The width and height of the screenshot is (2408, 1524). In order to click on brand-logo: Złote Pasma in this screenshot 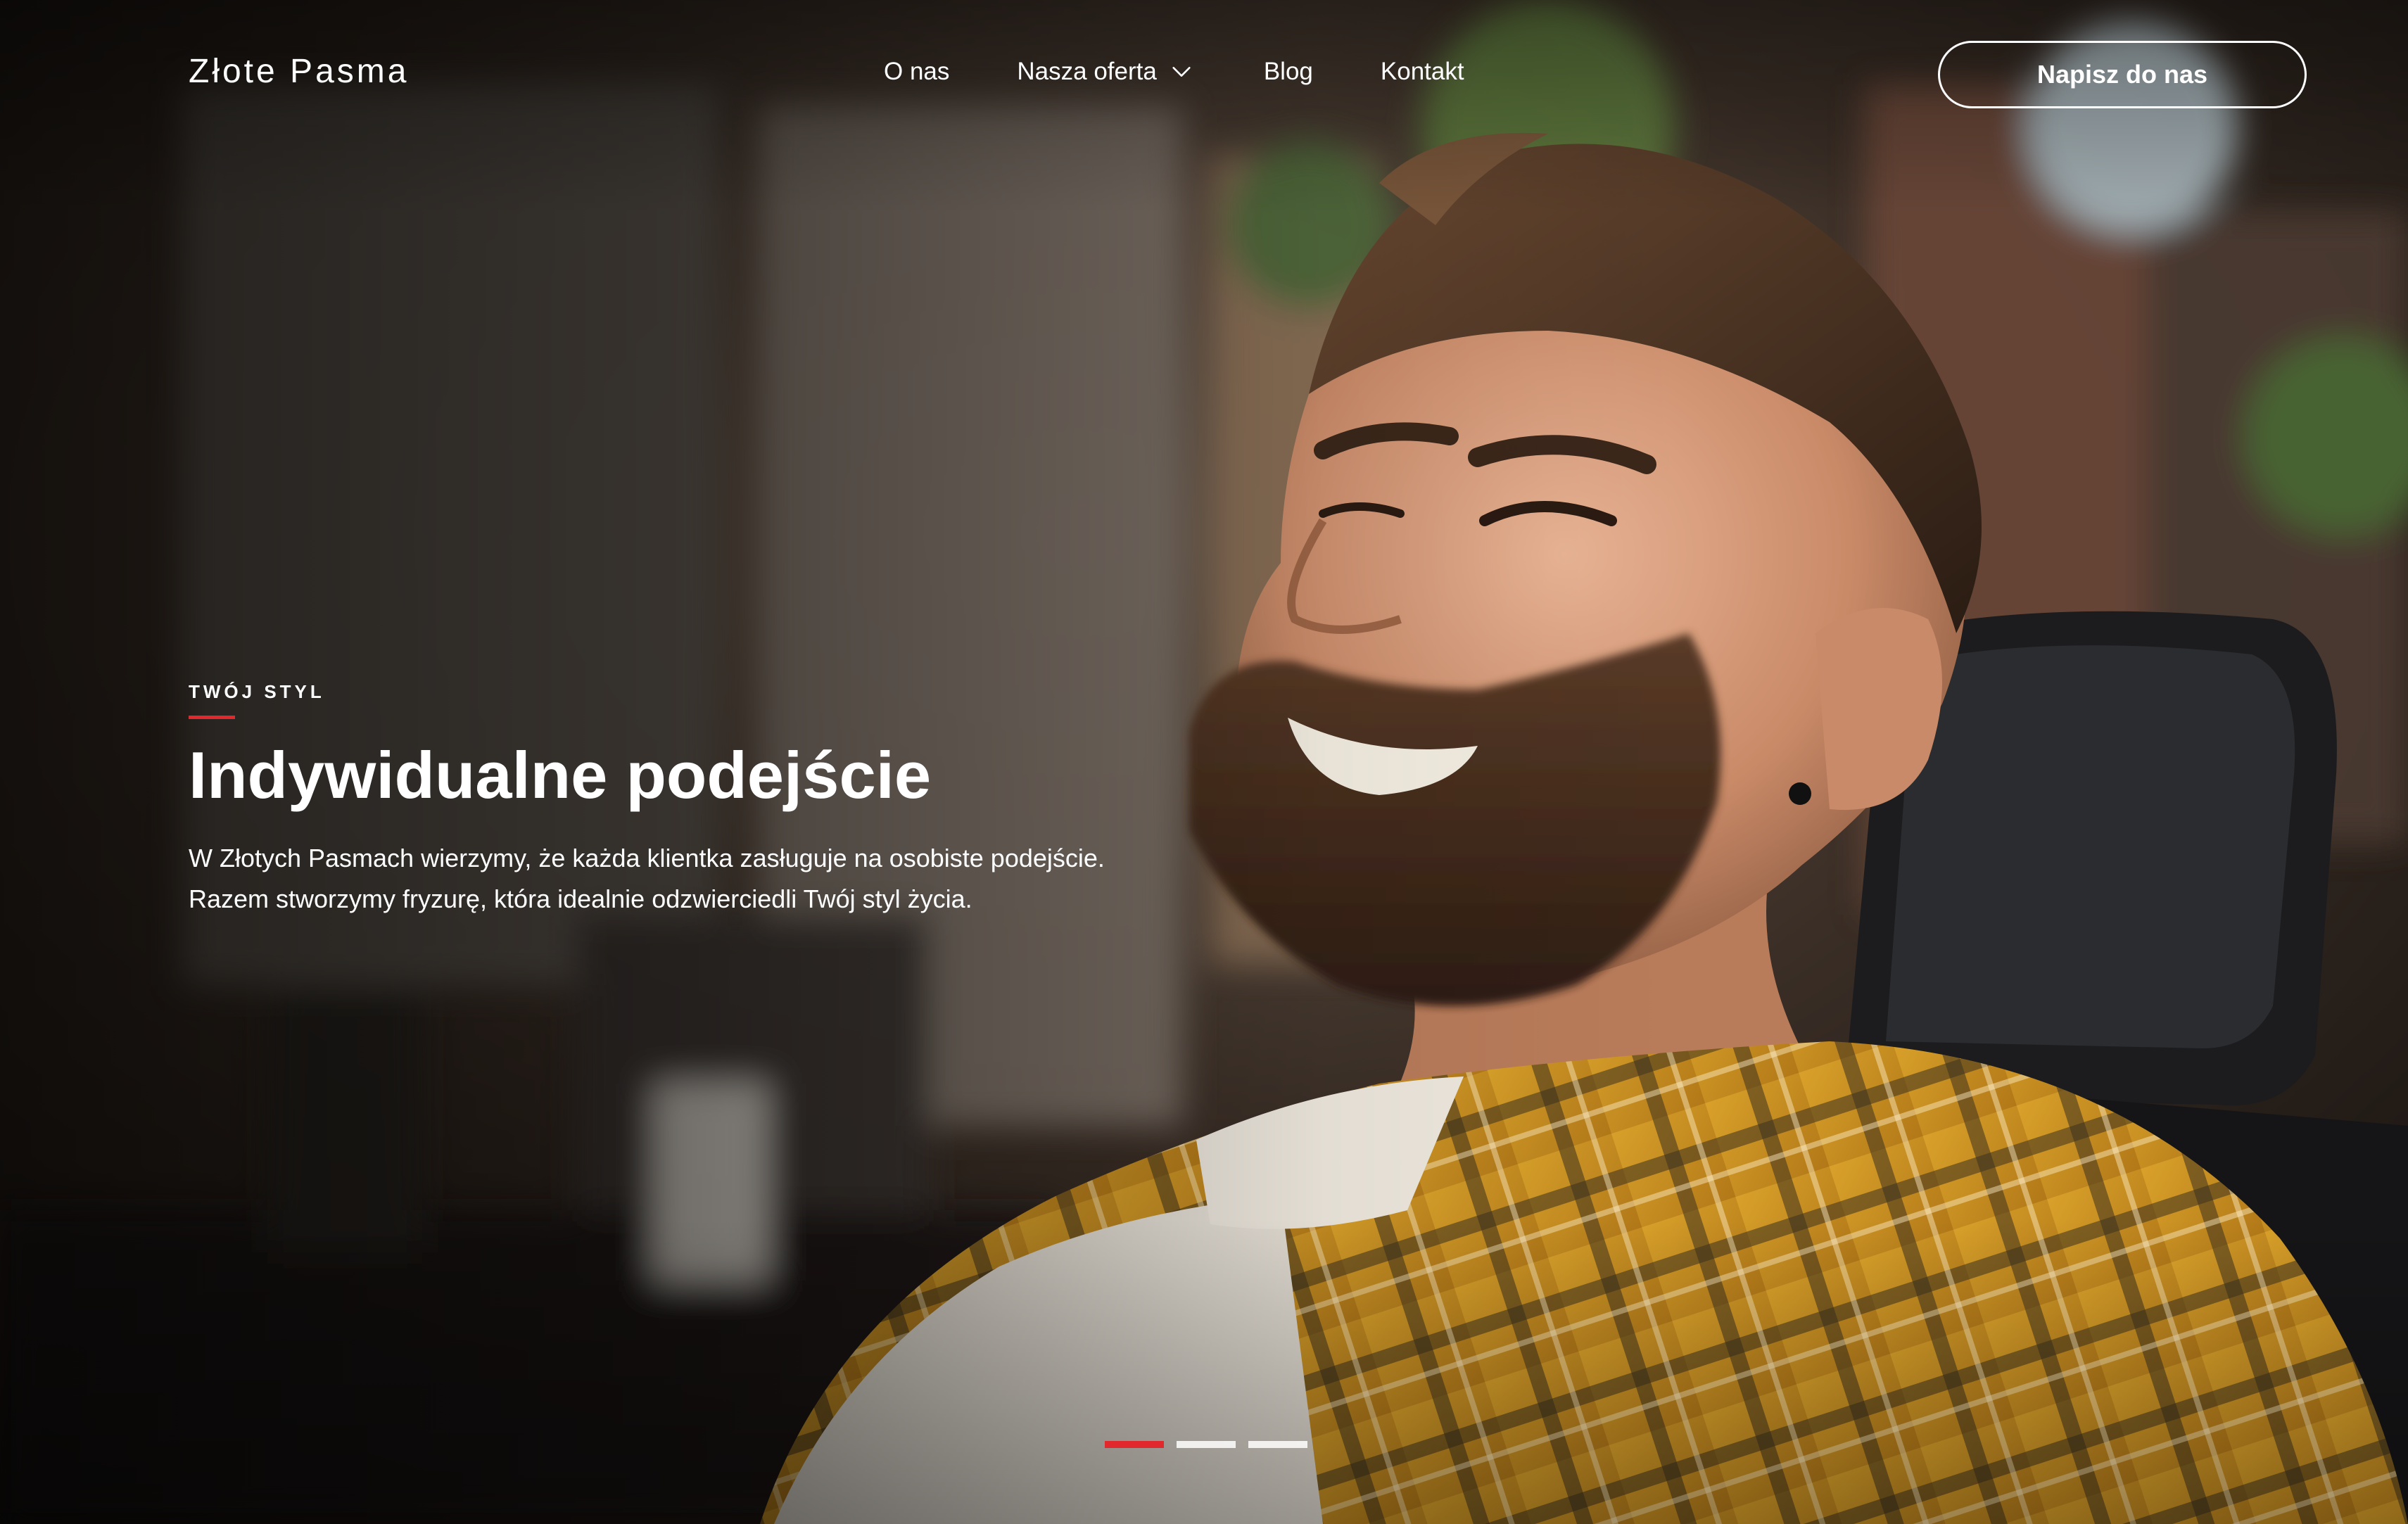, I will do `click(299, 71)`.